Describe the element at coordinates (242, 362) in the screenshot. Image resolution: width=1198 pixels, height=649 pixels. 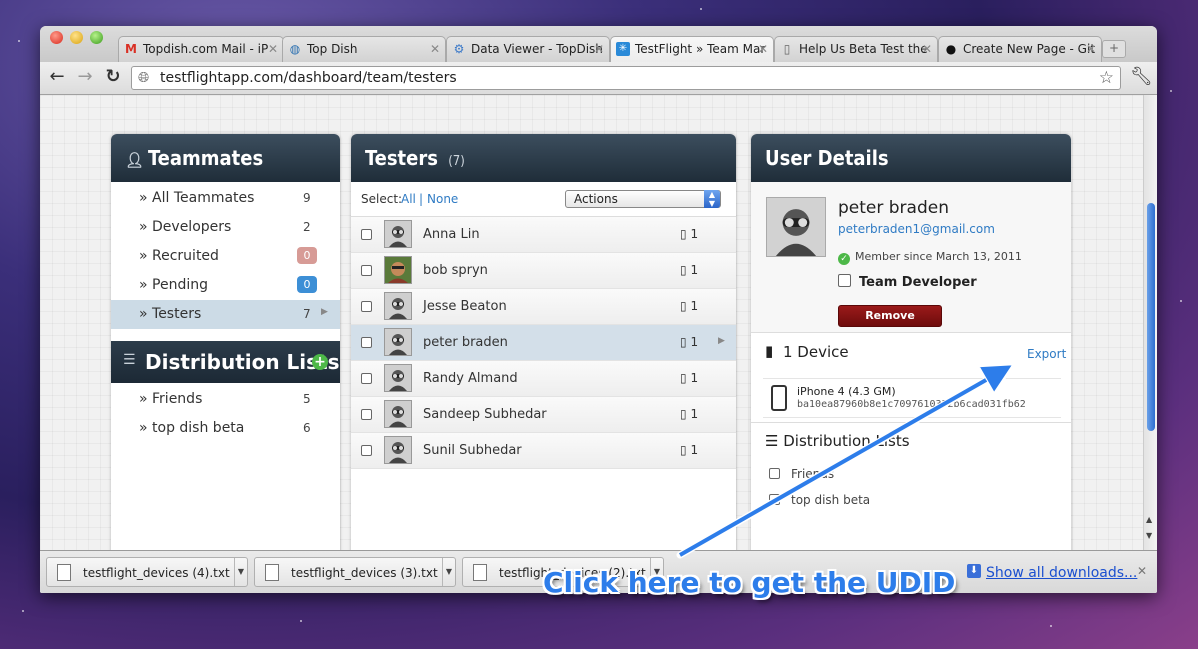
I see `distribution-lists-title: Distribution Lists` at that location.